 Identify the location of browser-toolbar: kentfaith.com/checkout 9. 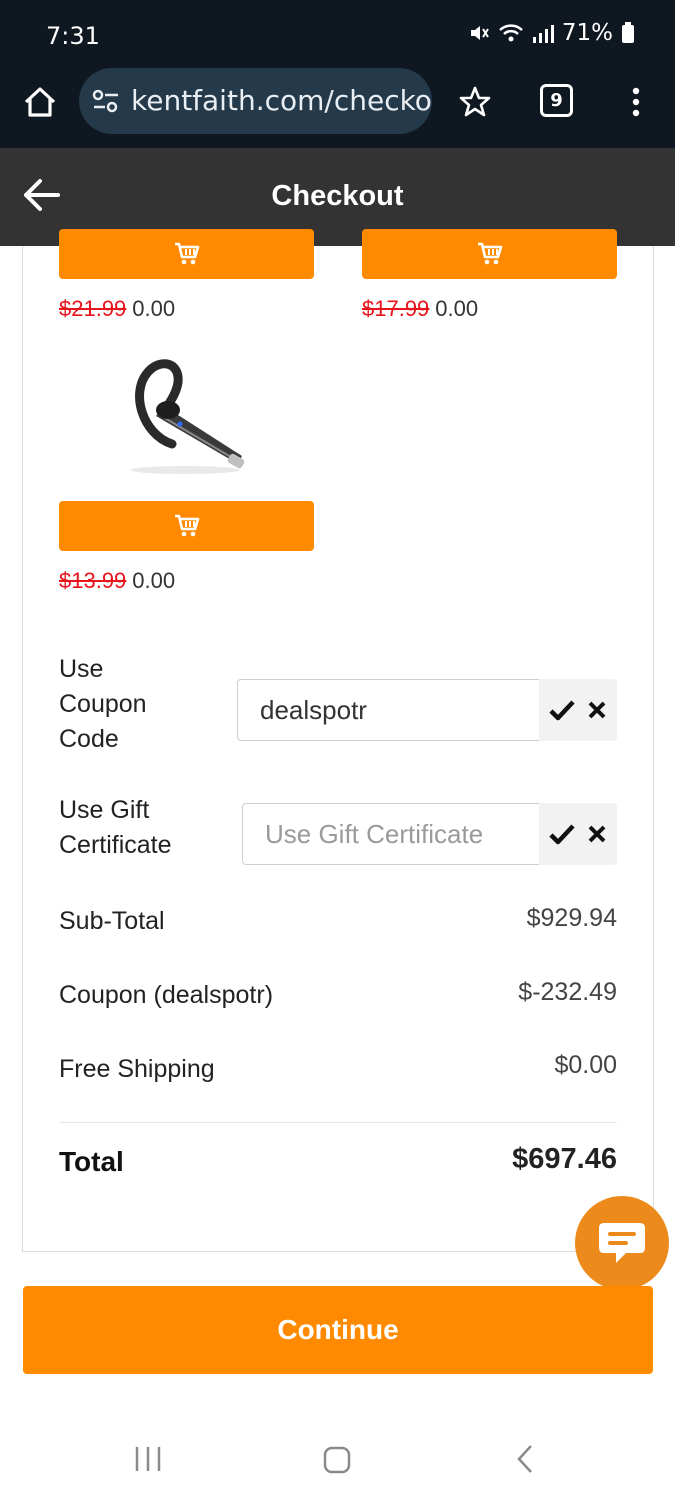
(337, 108).